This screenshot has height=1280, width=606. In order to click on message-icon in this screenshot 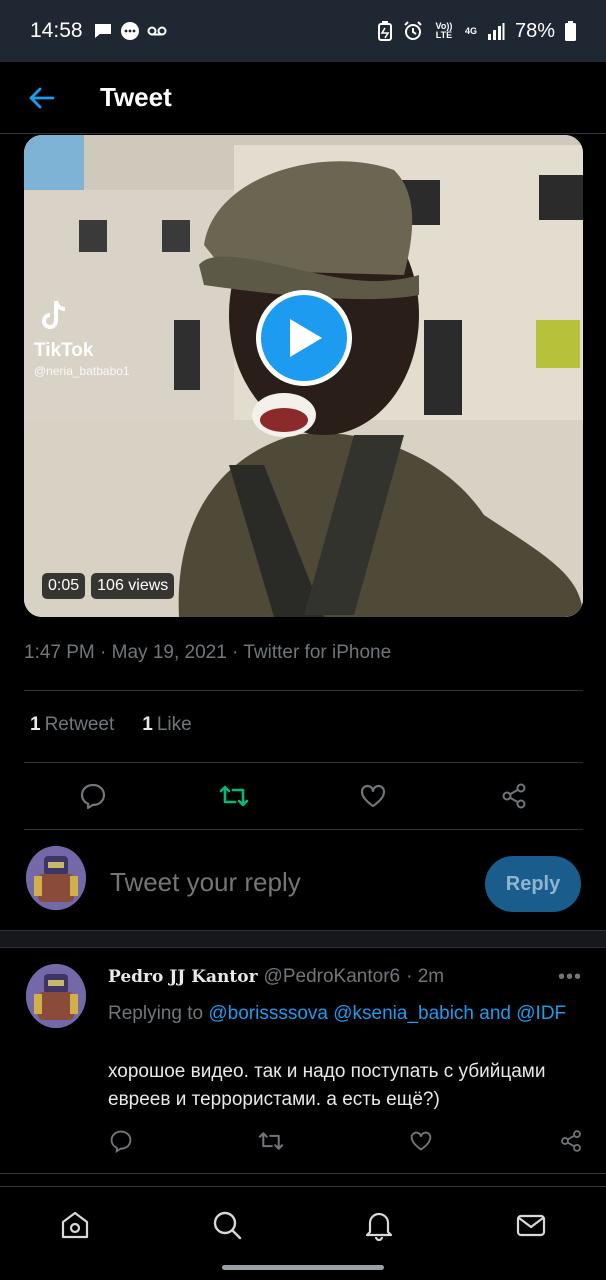, I will do `click(102, 31)`.